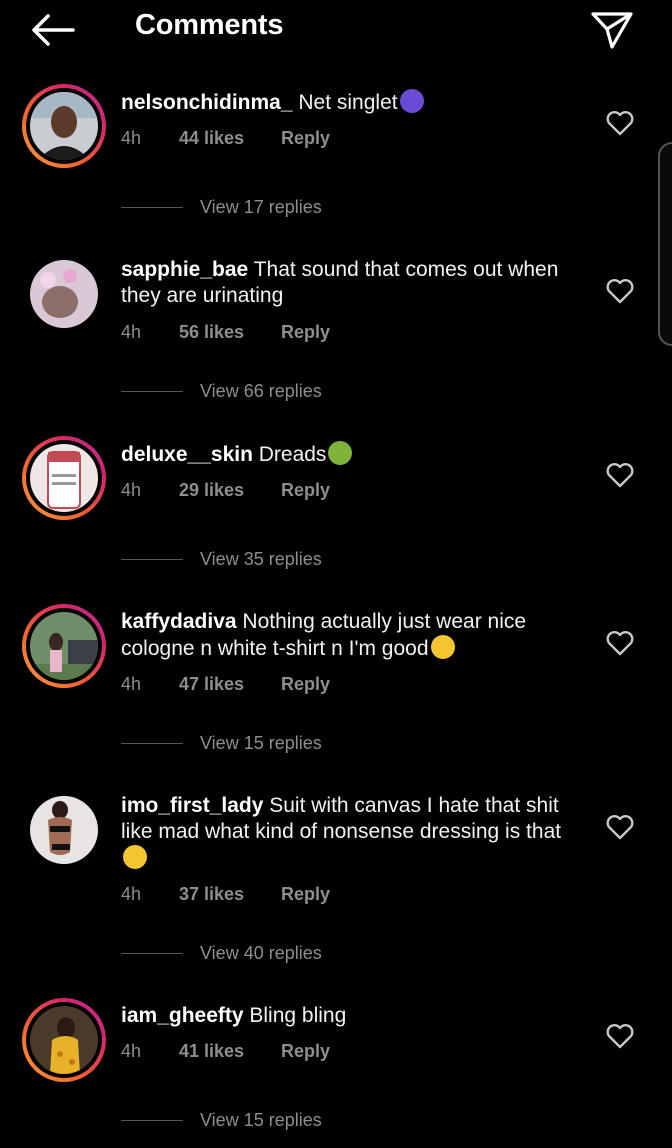  Describe the element at coordinates (230, 490) in the screenshot. I see `likes-count: 29 likes` at that location.